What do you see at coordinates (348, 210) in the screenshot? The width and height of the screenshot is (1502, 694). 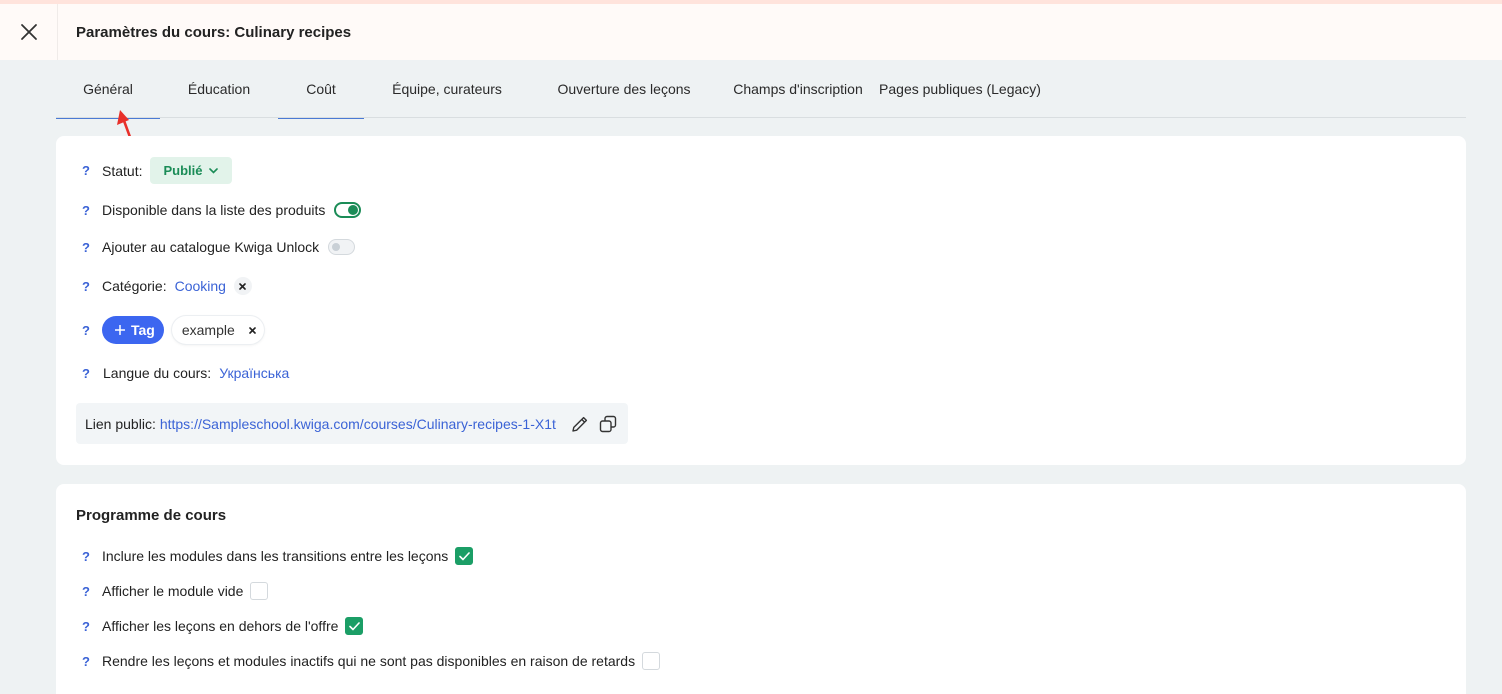 I see `available-in-list-toggle` at bounding box center [348, 210].